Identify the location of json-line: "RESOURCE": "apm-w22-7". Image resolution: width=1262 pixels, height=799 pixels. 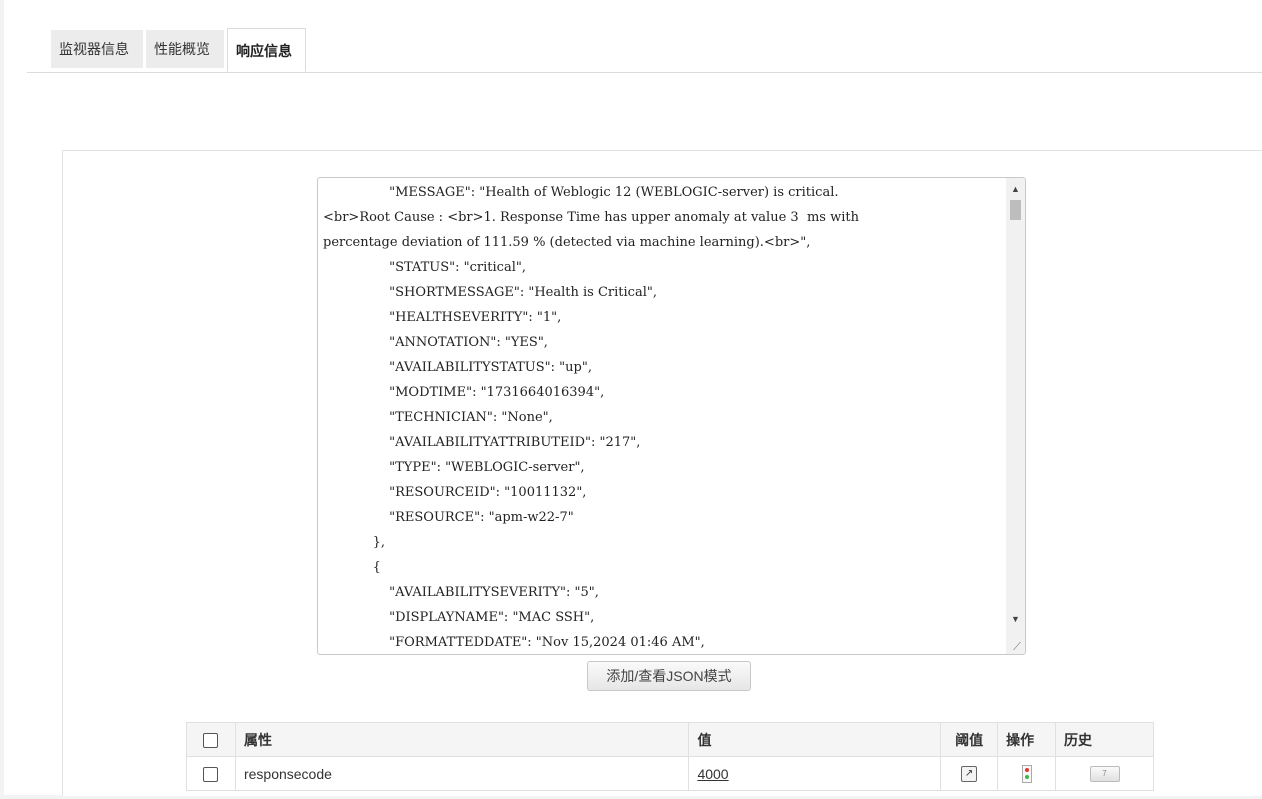
(448, 517).